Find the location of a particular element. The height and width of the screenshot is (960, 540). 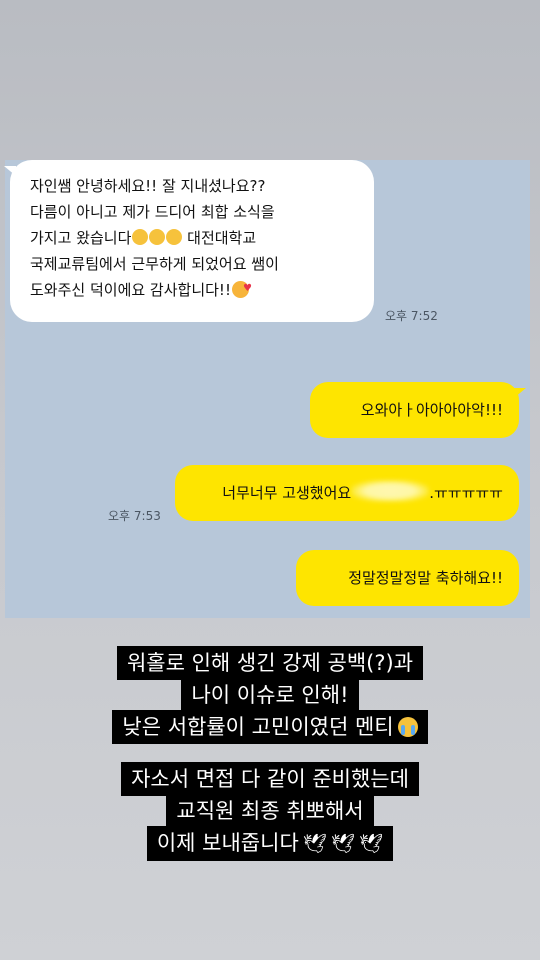

message-text: 정말정말정말 축하해요!! is located at coordinates (425, 578).